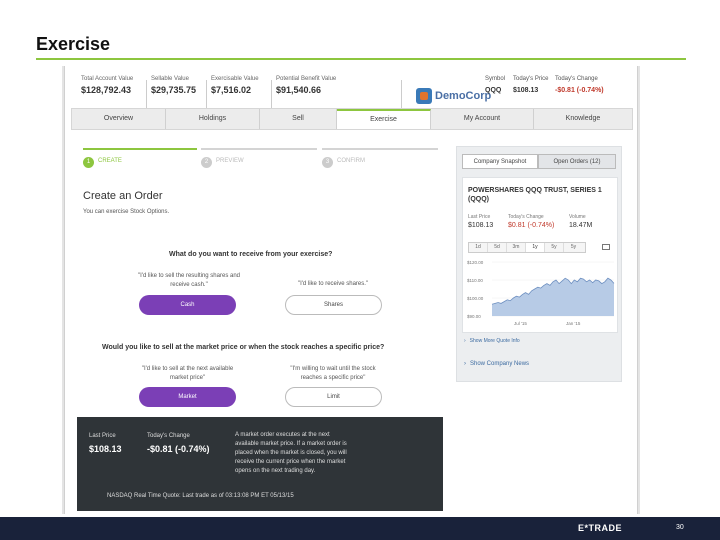  I want to click on screenshot-shadow-right, so click(639, 290).